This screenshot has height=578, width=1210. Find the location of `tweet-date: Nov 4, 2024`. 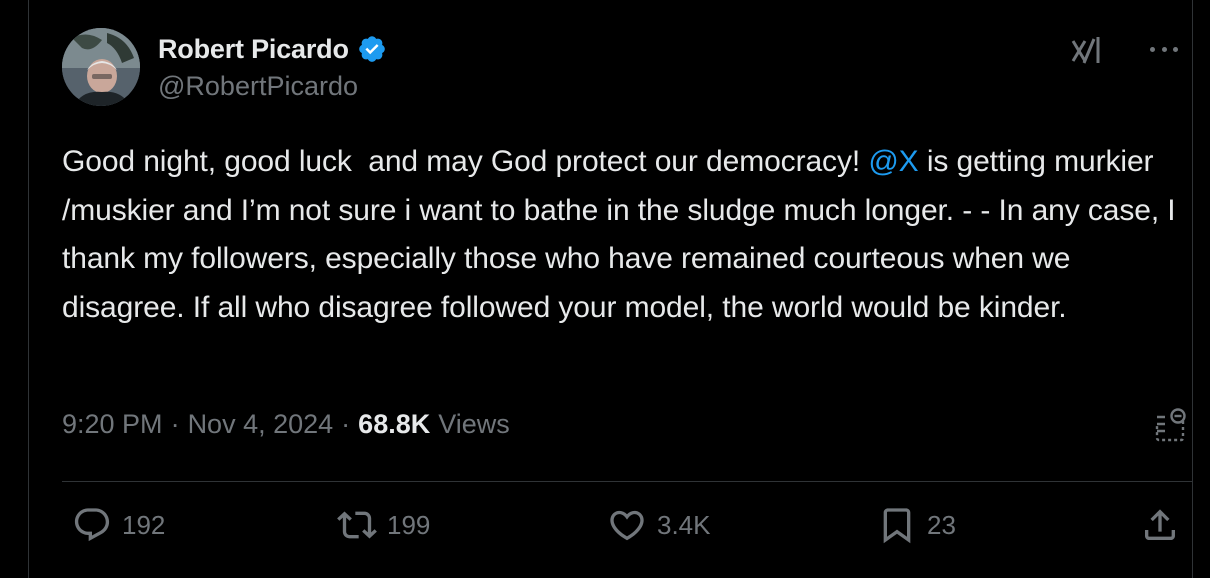

tweet-date: Nov 4, 2024 is located at coordinates (261, 424).